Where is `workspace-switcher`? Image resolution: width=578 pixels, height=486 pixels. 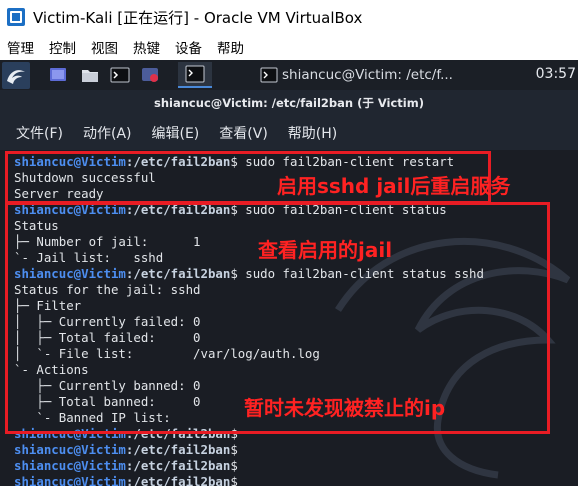 workspace-switcher is located at coordinates (195, 75).